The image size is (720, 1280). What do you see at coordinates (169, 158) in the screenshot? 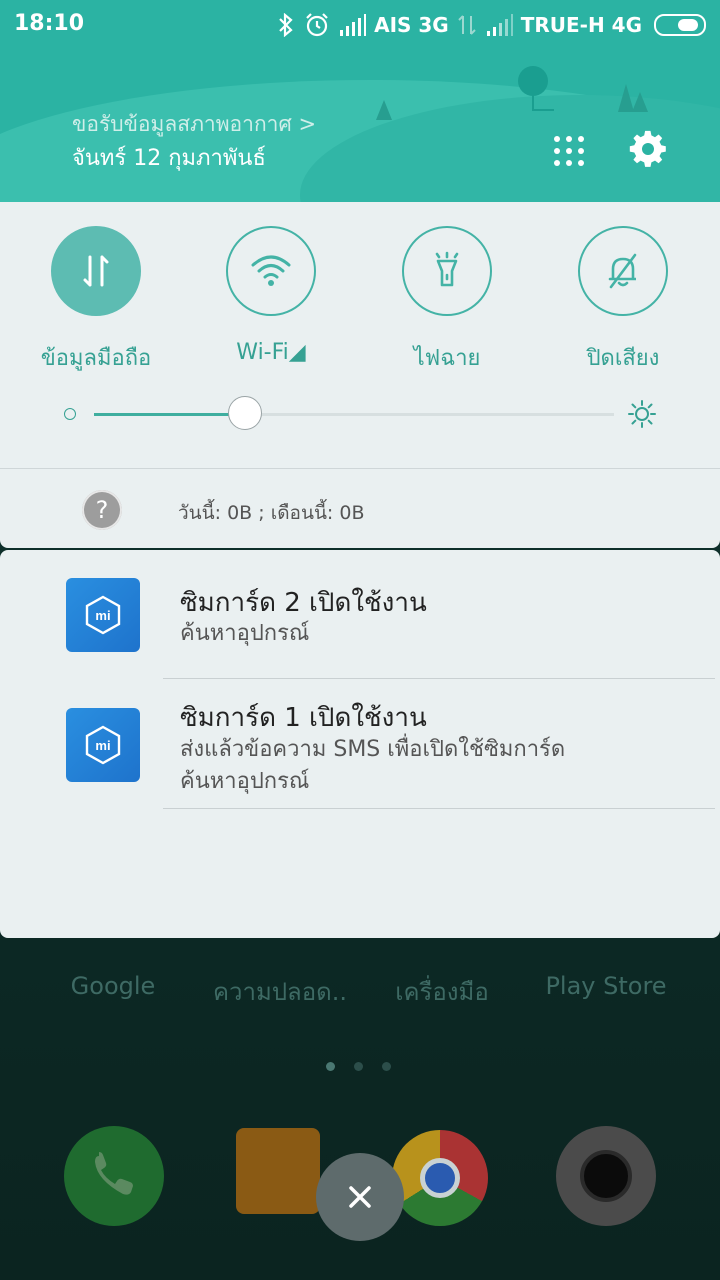
I see `header-date: จันทร์ 12 กุมภาพันธ์` at bounding box center [169, 158].